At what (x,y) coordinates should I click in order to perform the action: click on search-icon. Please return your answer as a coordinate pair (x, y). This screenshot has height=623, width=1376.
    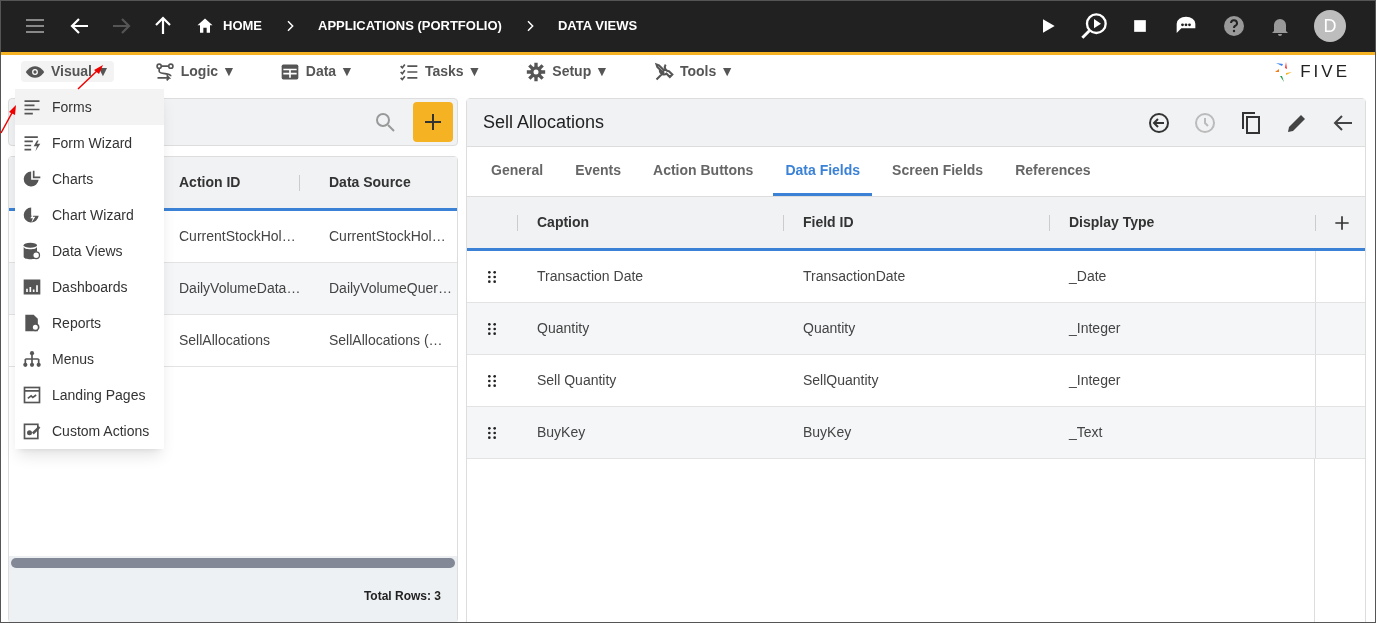
    Looking at the image, I should click on (385, 122).